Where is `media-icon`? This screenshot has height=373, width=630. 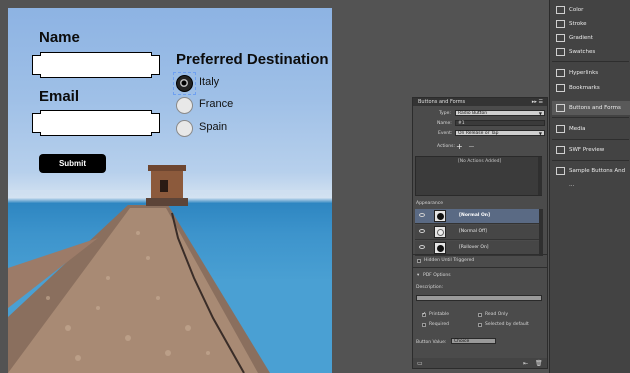
media-icon is located at coordinates (560, 129).